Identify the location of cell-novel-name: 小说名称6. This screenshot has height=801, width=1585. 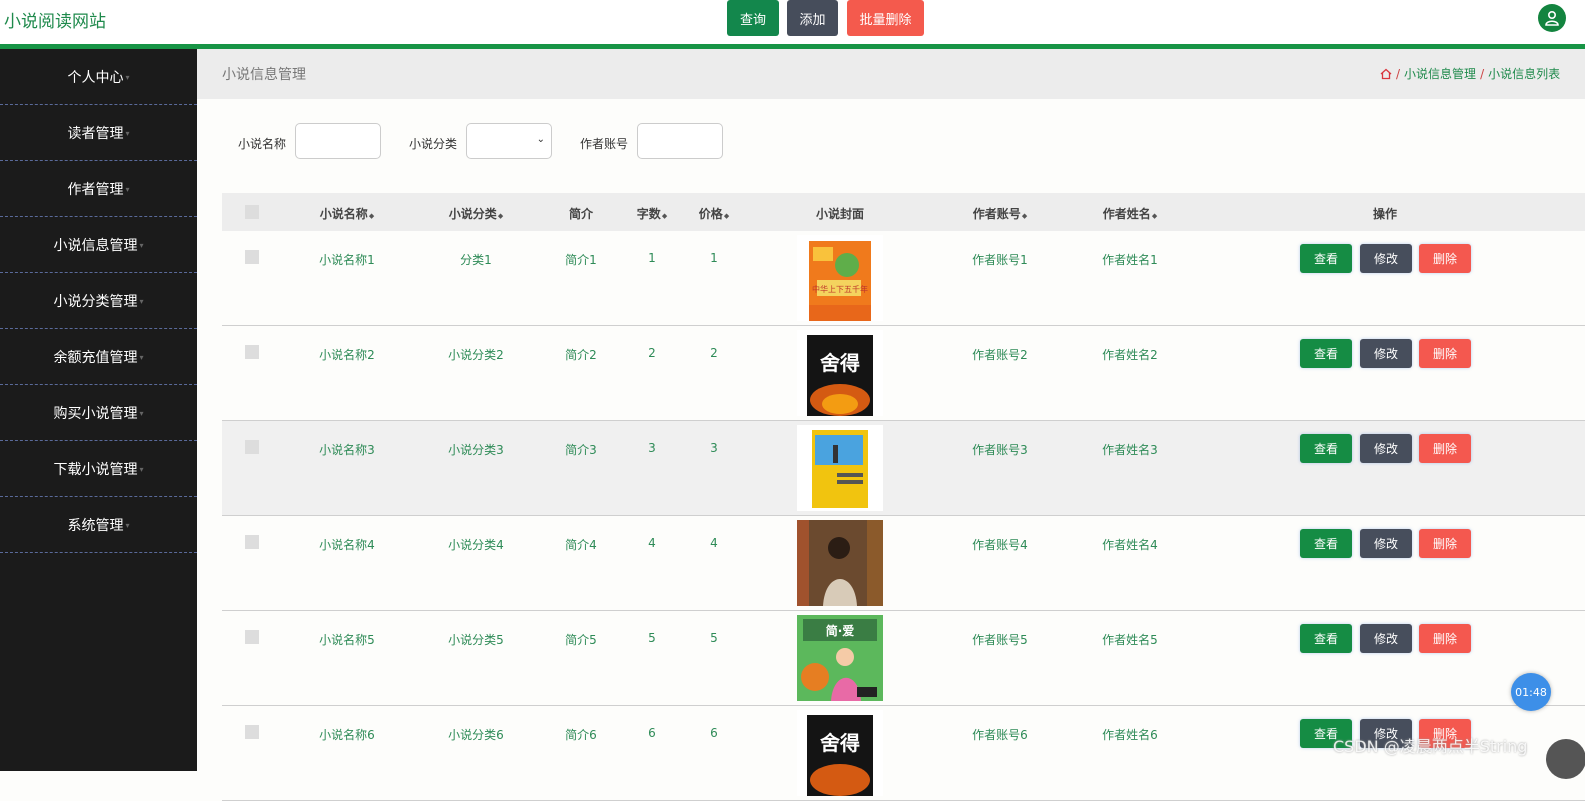
(347, 734).